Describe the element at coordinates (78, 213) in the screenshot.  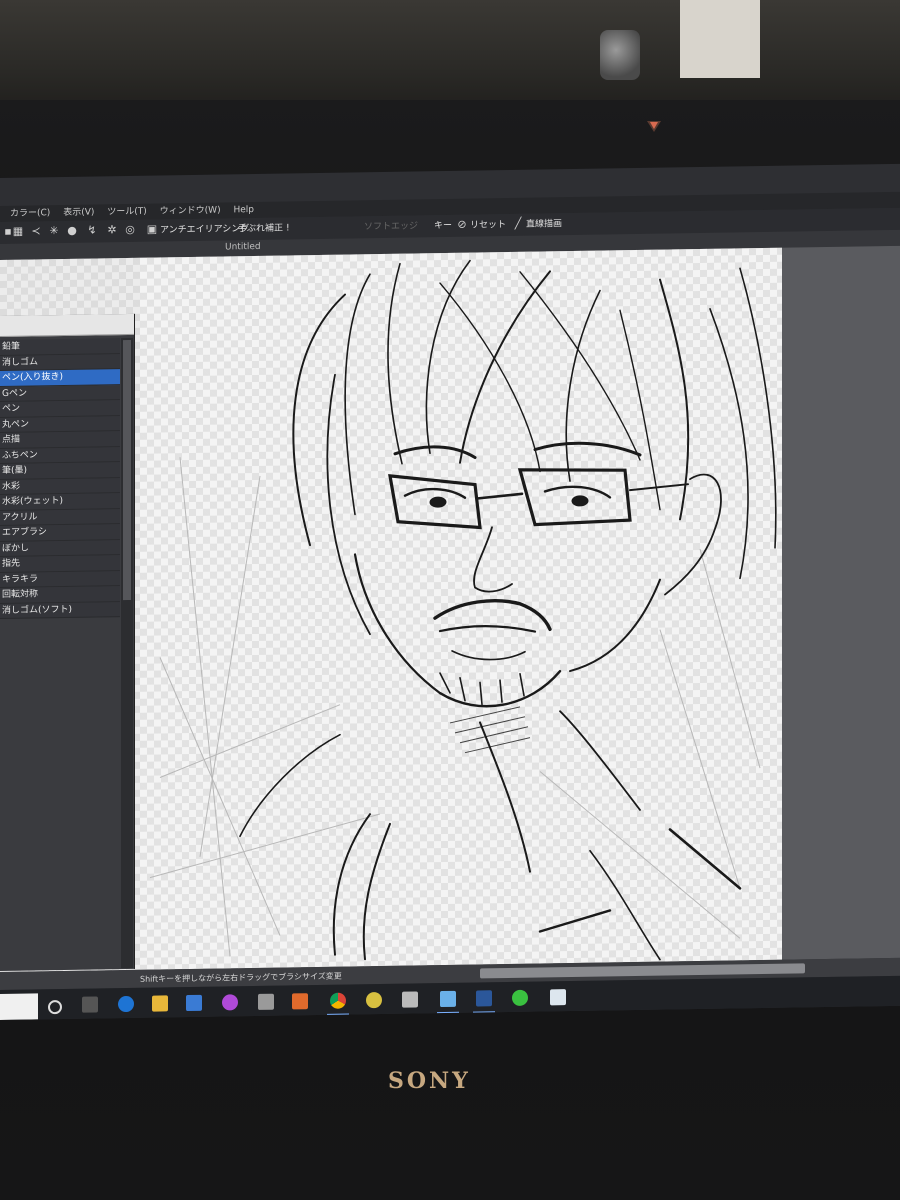
I see `menu-view: 表示(V)` at that location.